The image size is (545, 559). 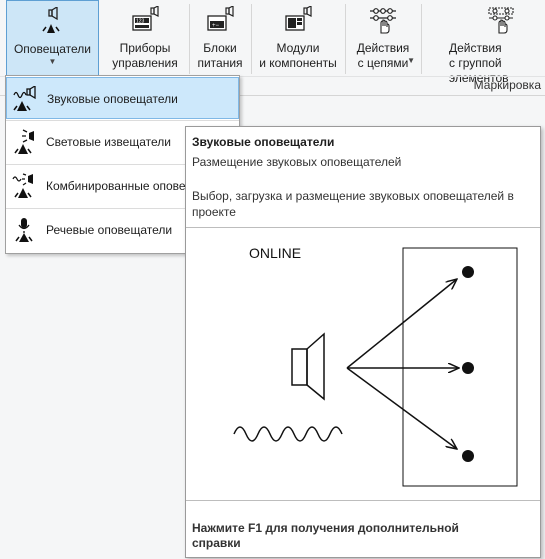 I want to click on sound-wave, so click(x=288, y=434).